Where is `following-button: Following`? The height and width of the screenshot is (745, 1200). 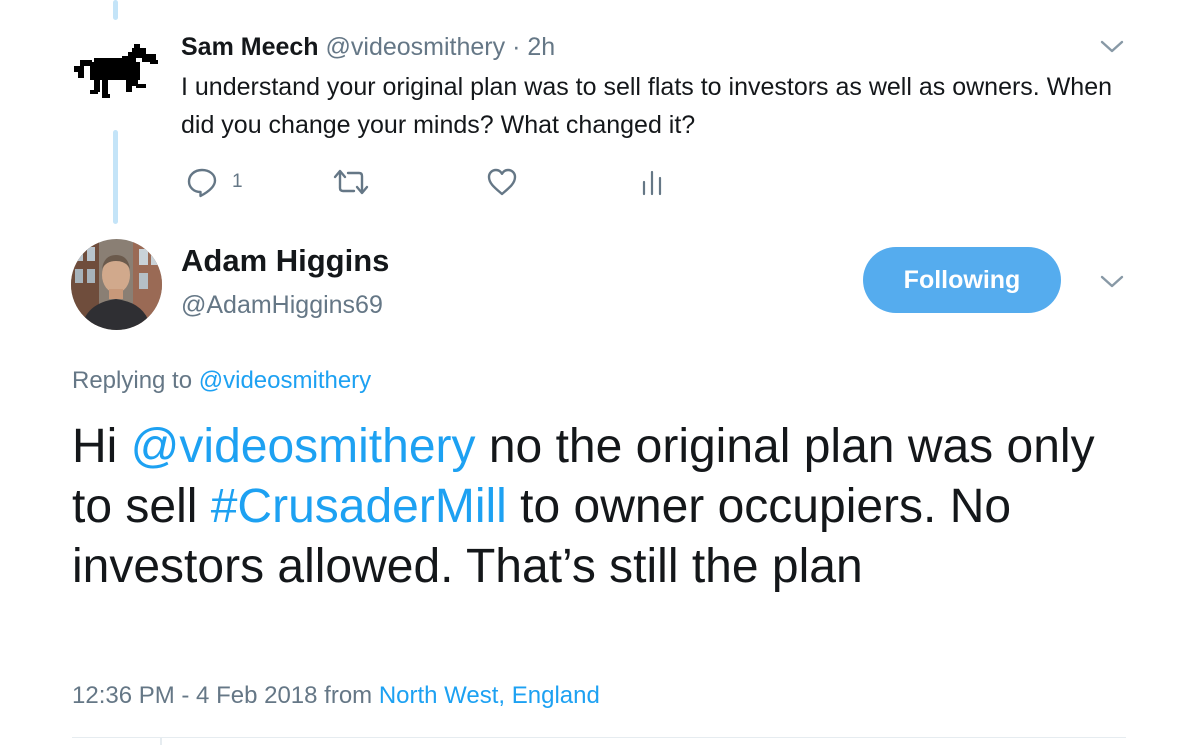 following-button: Following is located at coordinates (962, 280).